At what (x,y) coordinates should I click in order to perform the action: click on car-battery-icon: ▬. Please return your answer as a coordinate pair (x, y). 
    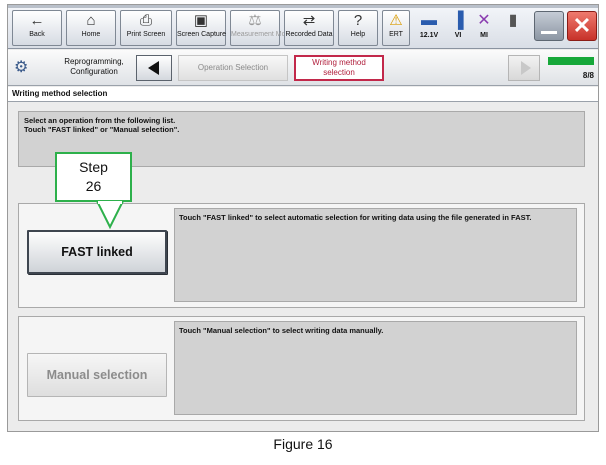
    Looking at the image, I should click on (429, 20).